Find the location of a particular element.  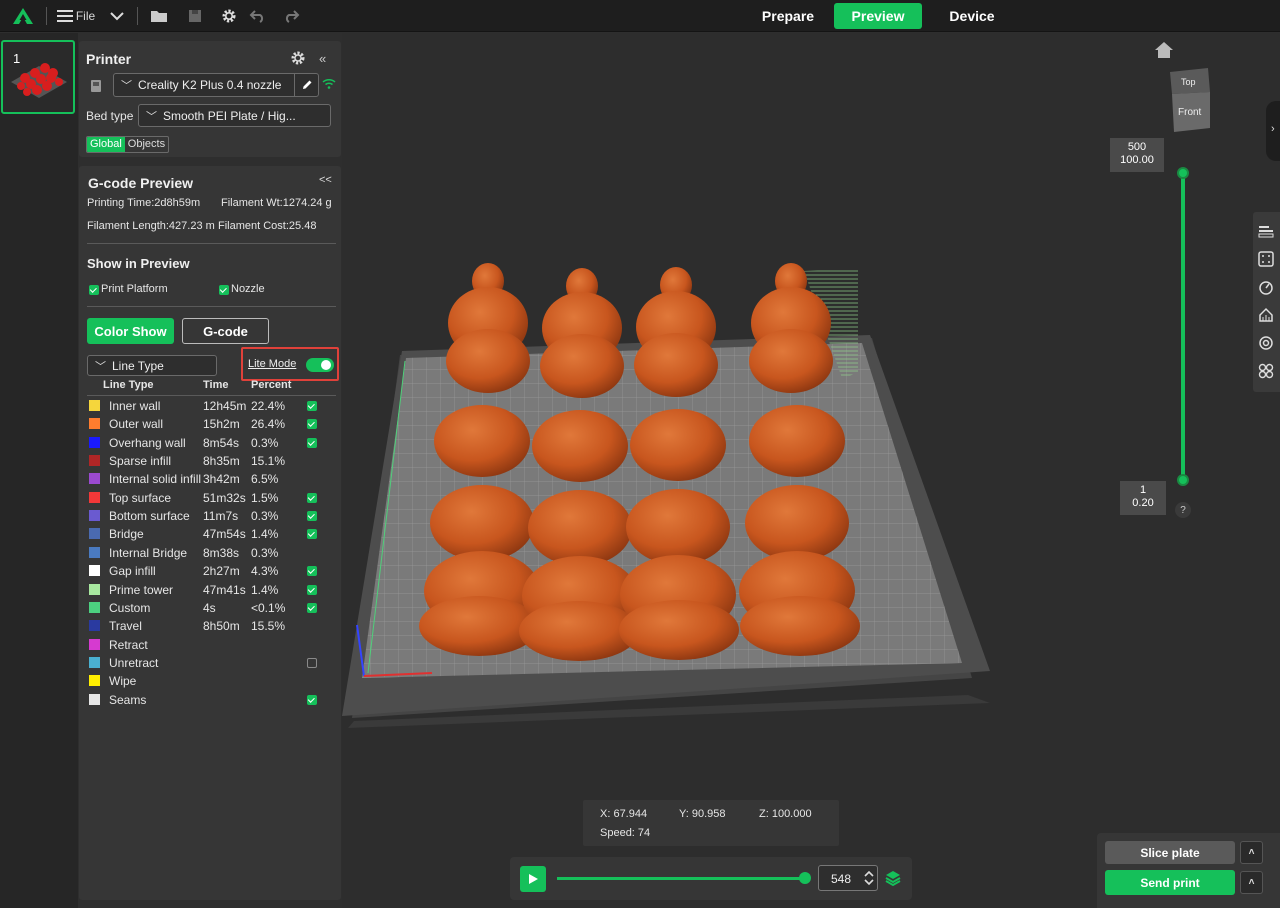

objects-tab: Objects is located at coordinates (146, 144).